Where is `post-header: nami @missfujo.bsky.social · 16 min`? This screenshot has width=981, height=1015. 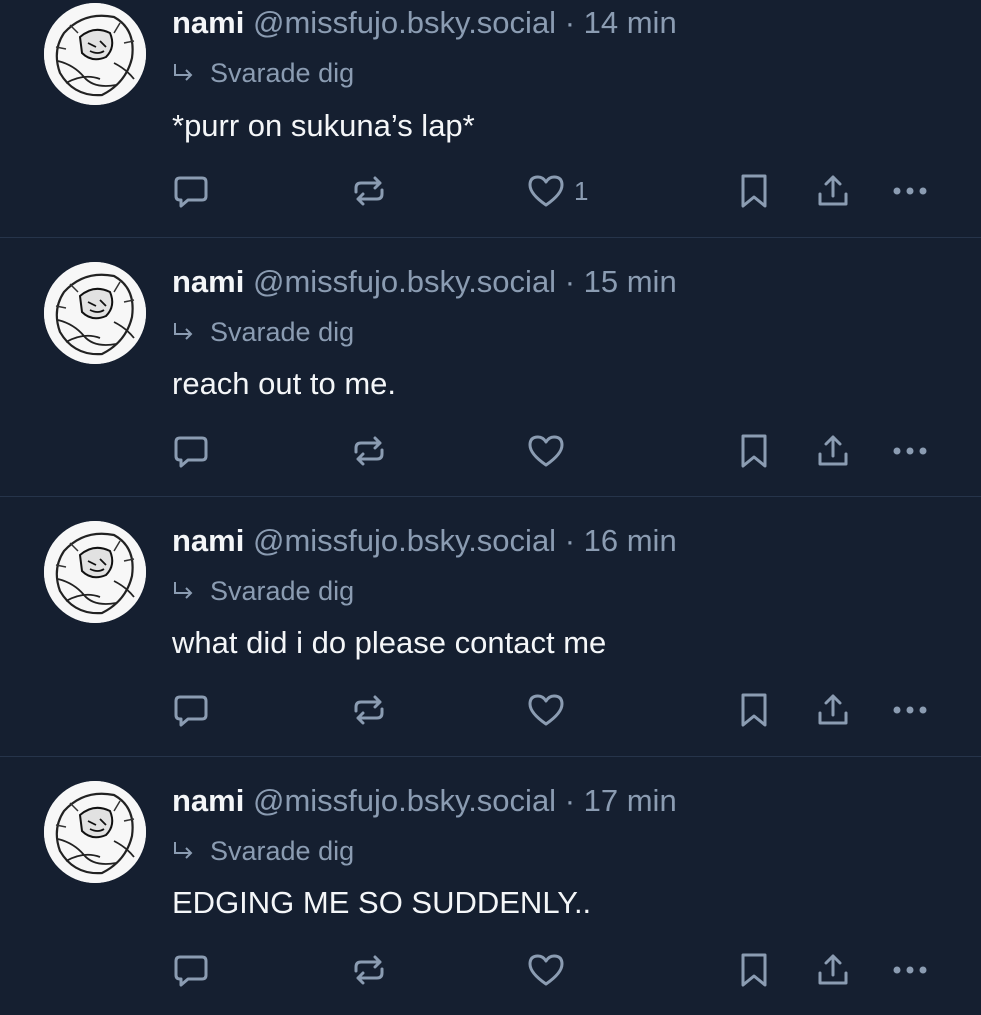 post-header: nami @missfujo.bsky.social · 16 min is located at coordinates (424, 541).